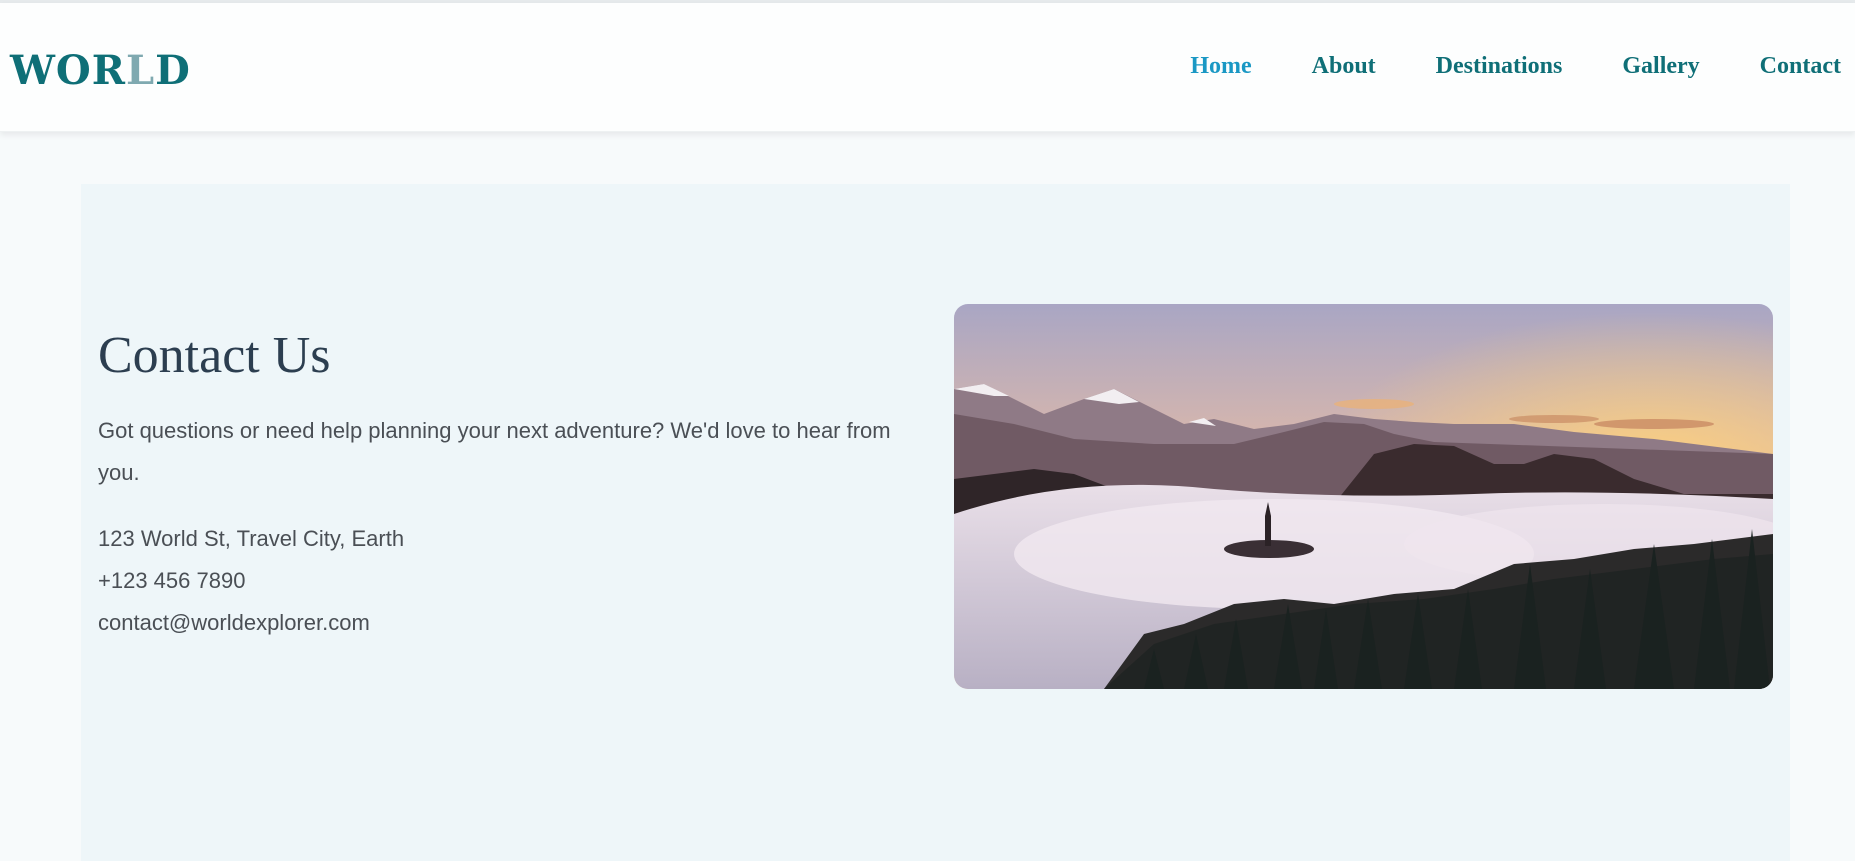 This screenshot has width=1855, height=861. What do you see at coordinates (1344, 66) in the screenshot?
I see `nav-about-link: About` at bounding box center [1344, 66].